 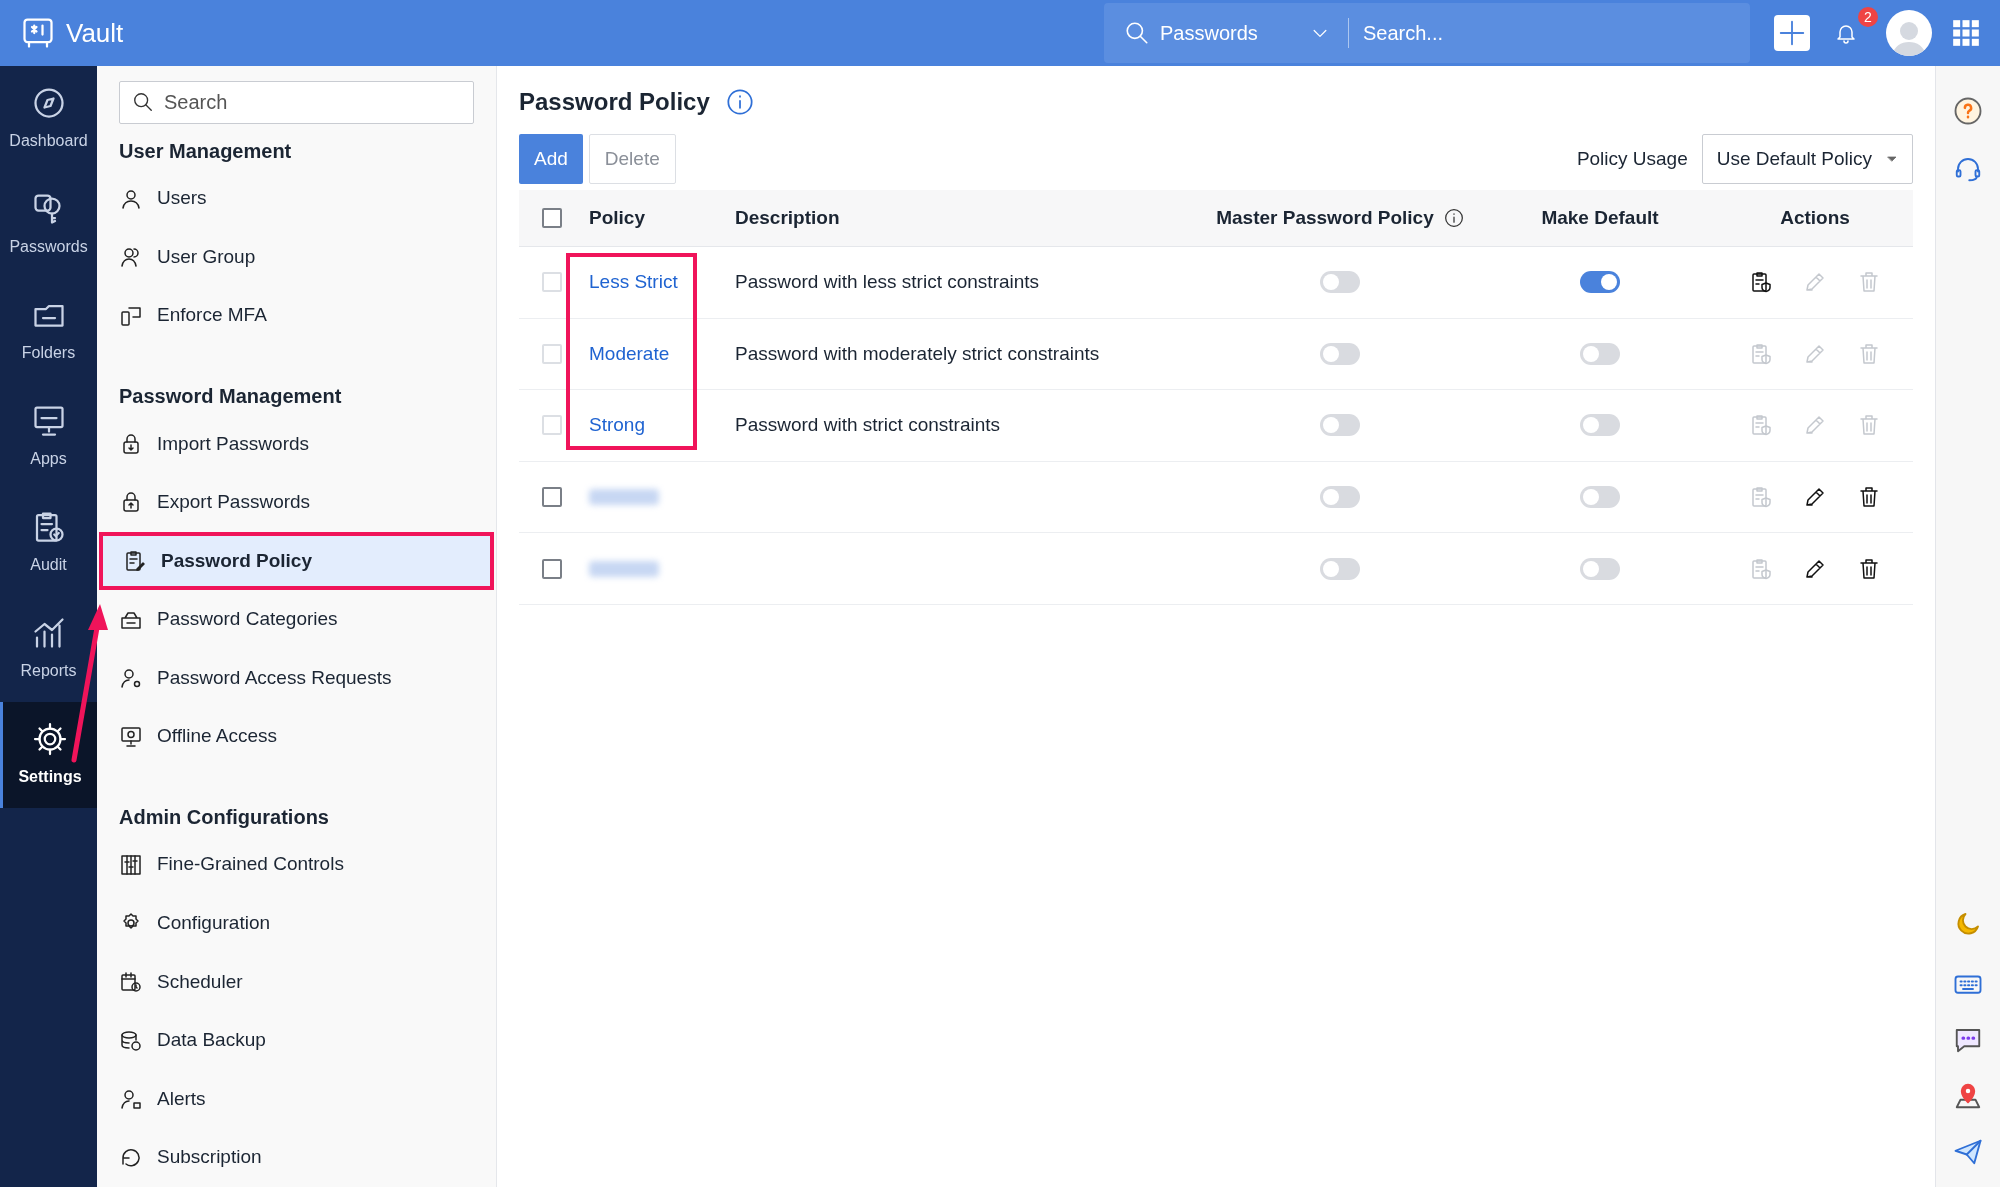 I want to click on help-icon, so click(x=1968, y=111).